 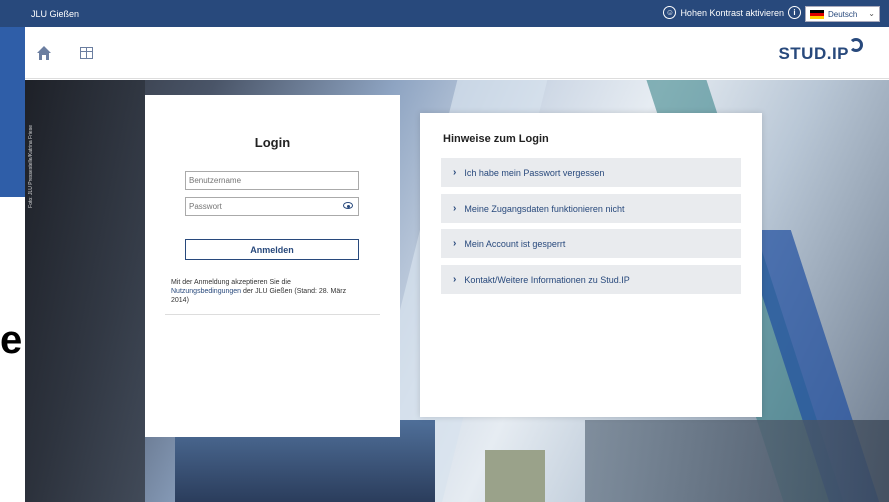 I want to click on hint-forgot-password: › Ich habe mein Passwort vergessen, so click(x=591, y=172).